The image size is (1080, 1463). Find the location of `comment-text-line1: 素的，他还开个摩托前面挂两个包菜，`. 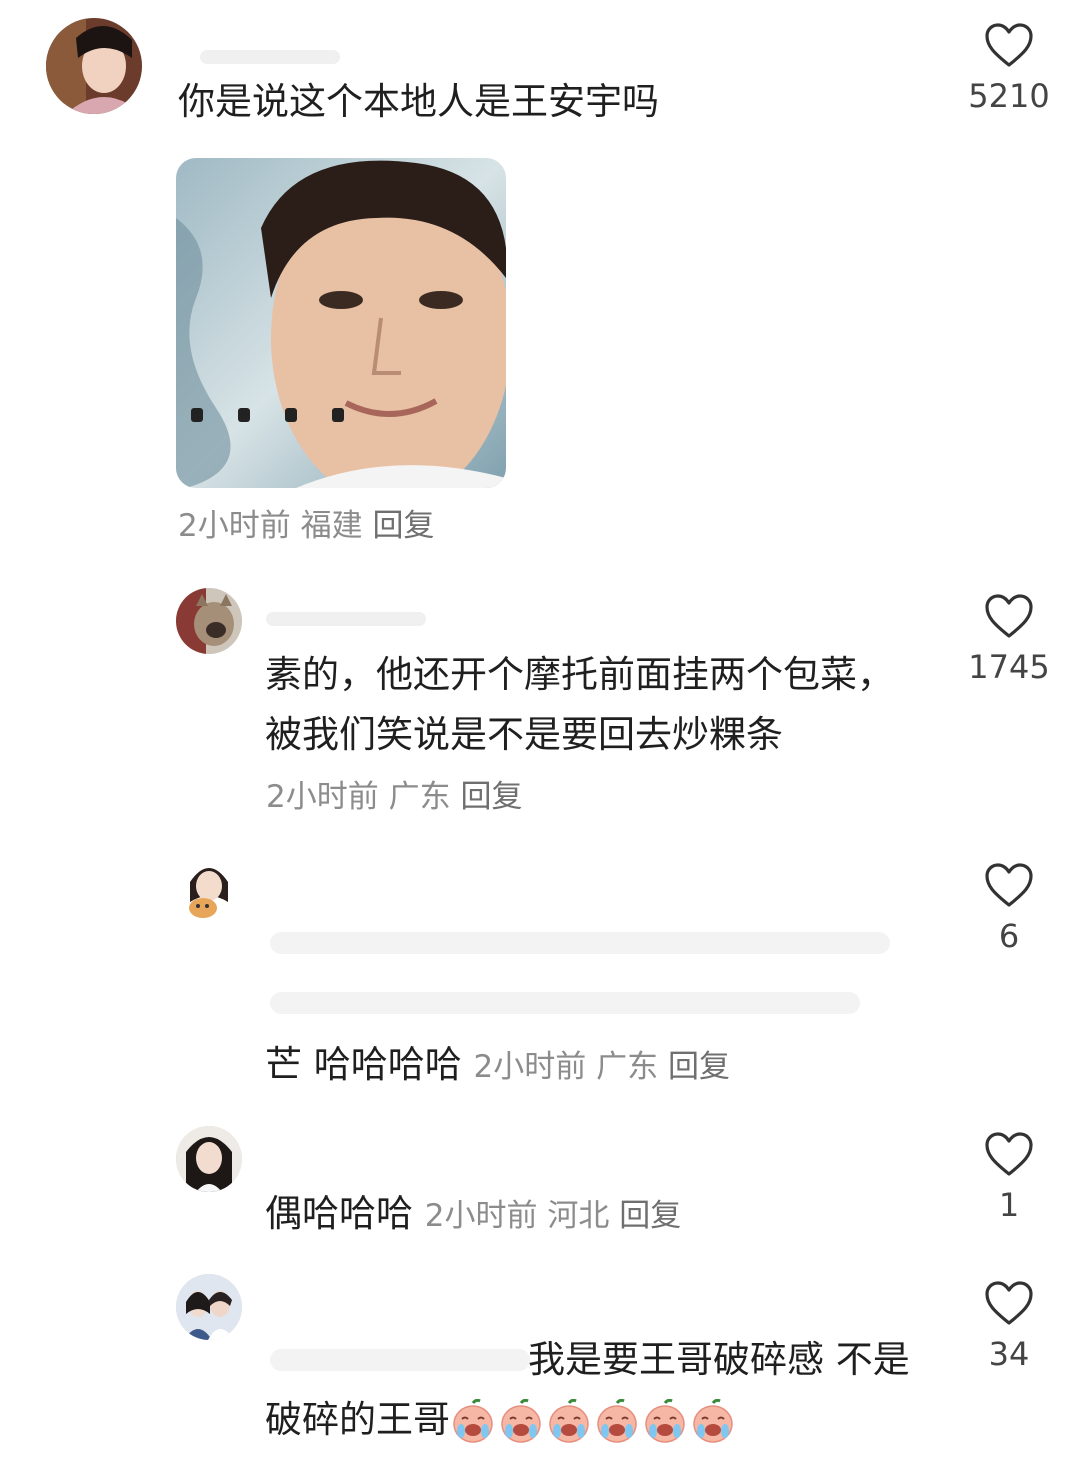

comment-text-line1: 素的，他还开个摩托前面挂两个包菜， is located at coordinates (579, 674).